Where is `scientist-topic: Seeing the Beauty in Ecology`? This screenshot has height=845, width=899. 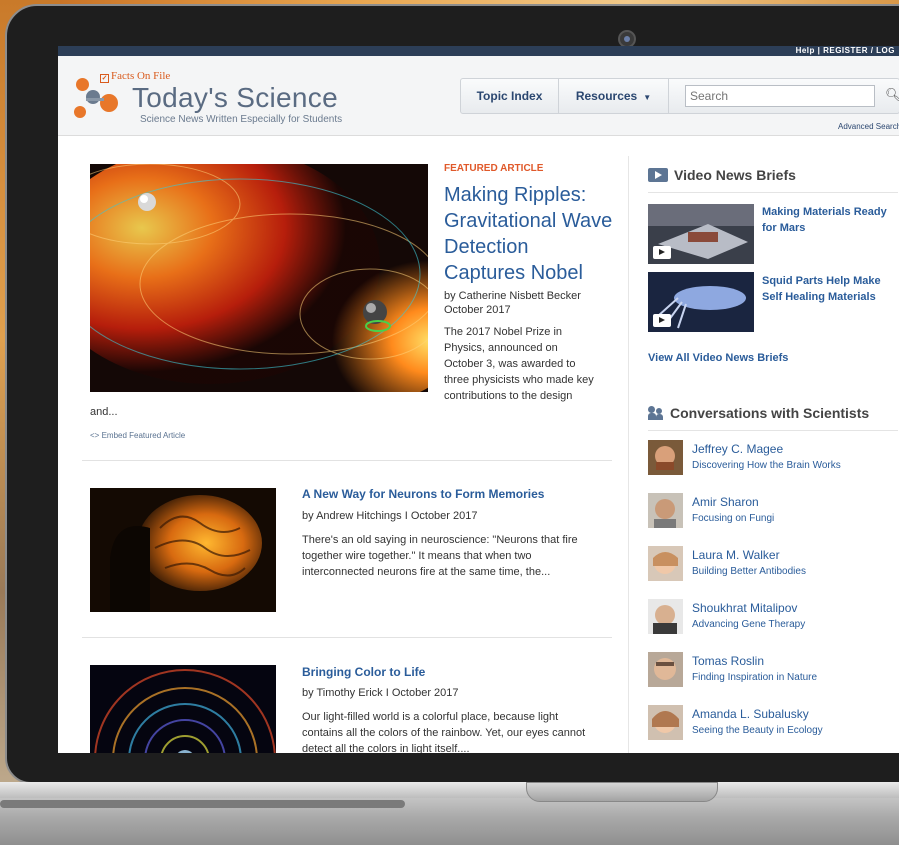
scientist-topic: Seeing the Beauty in Ecology is located at coordinates (757, 730).